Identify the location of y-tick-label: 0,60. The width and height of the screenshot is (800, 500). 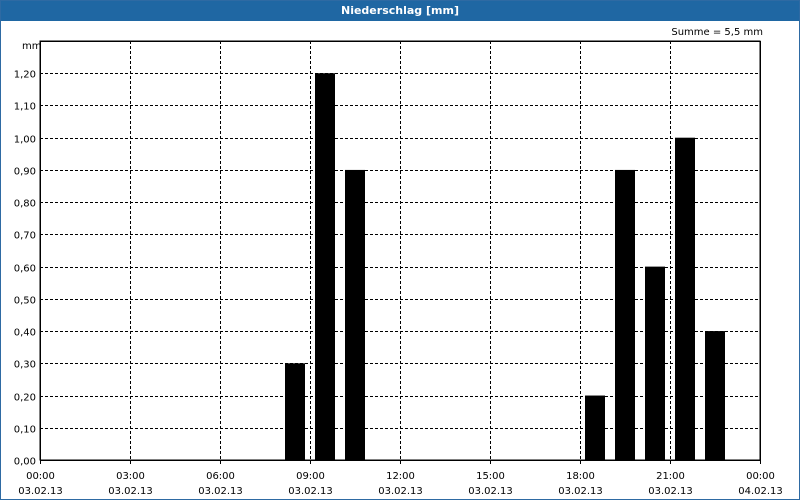
(25, 269).